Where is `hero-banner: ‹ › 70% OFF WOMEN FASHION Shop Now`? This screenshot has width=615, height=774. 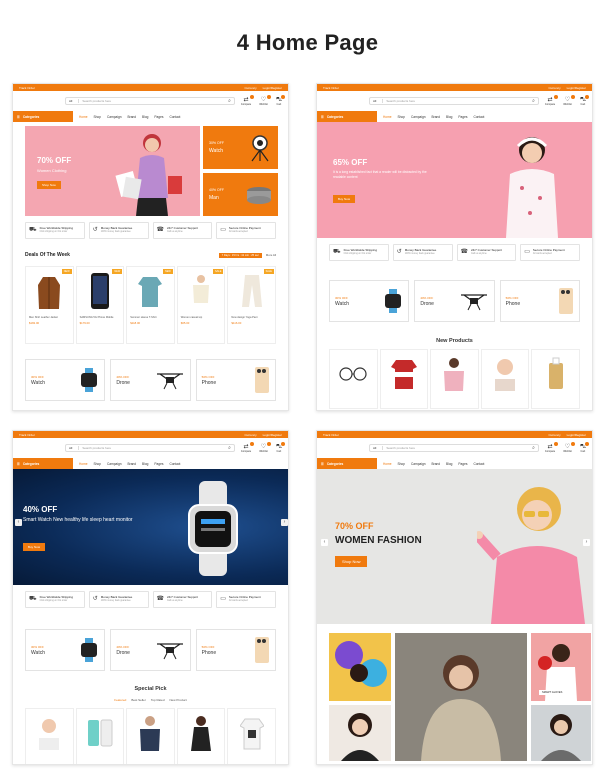 hero-banner: ‹ › 70% OFF WOMEN FASHION Shop Now is located at coordinates (454, 546).